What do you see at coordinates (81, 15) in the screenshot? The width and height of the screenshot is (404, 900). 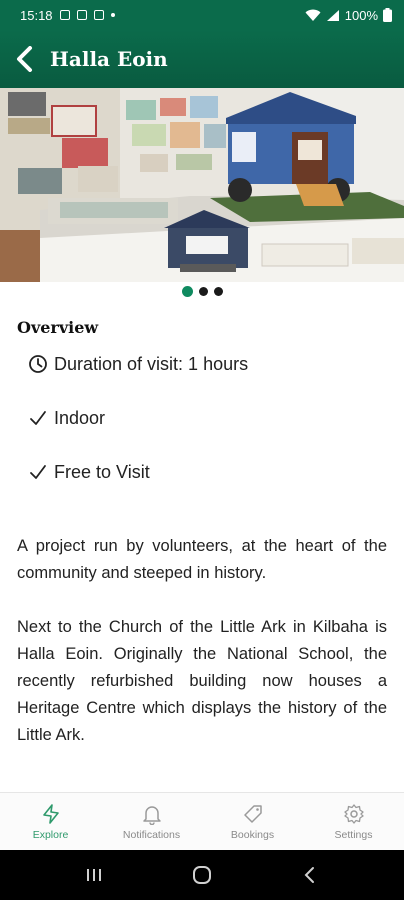 I see `check-notification-icon` at bounding box center [81, 15].